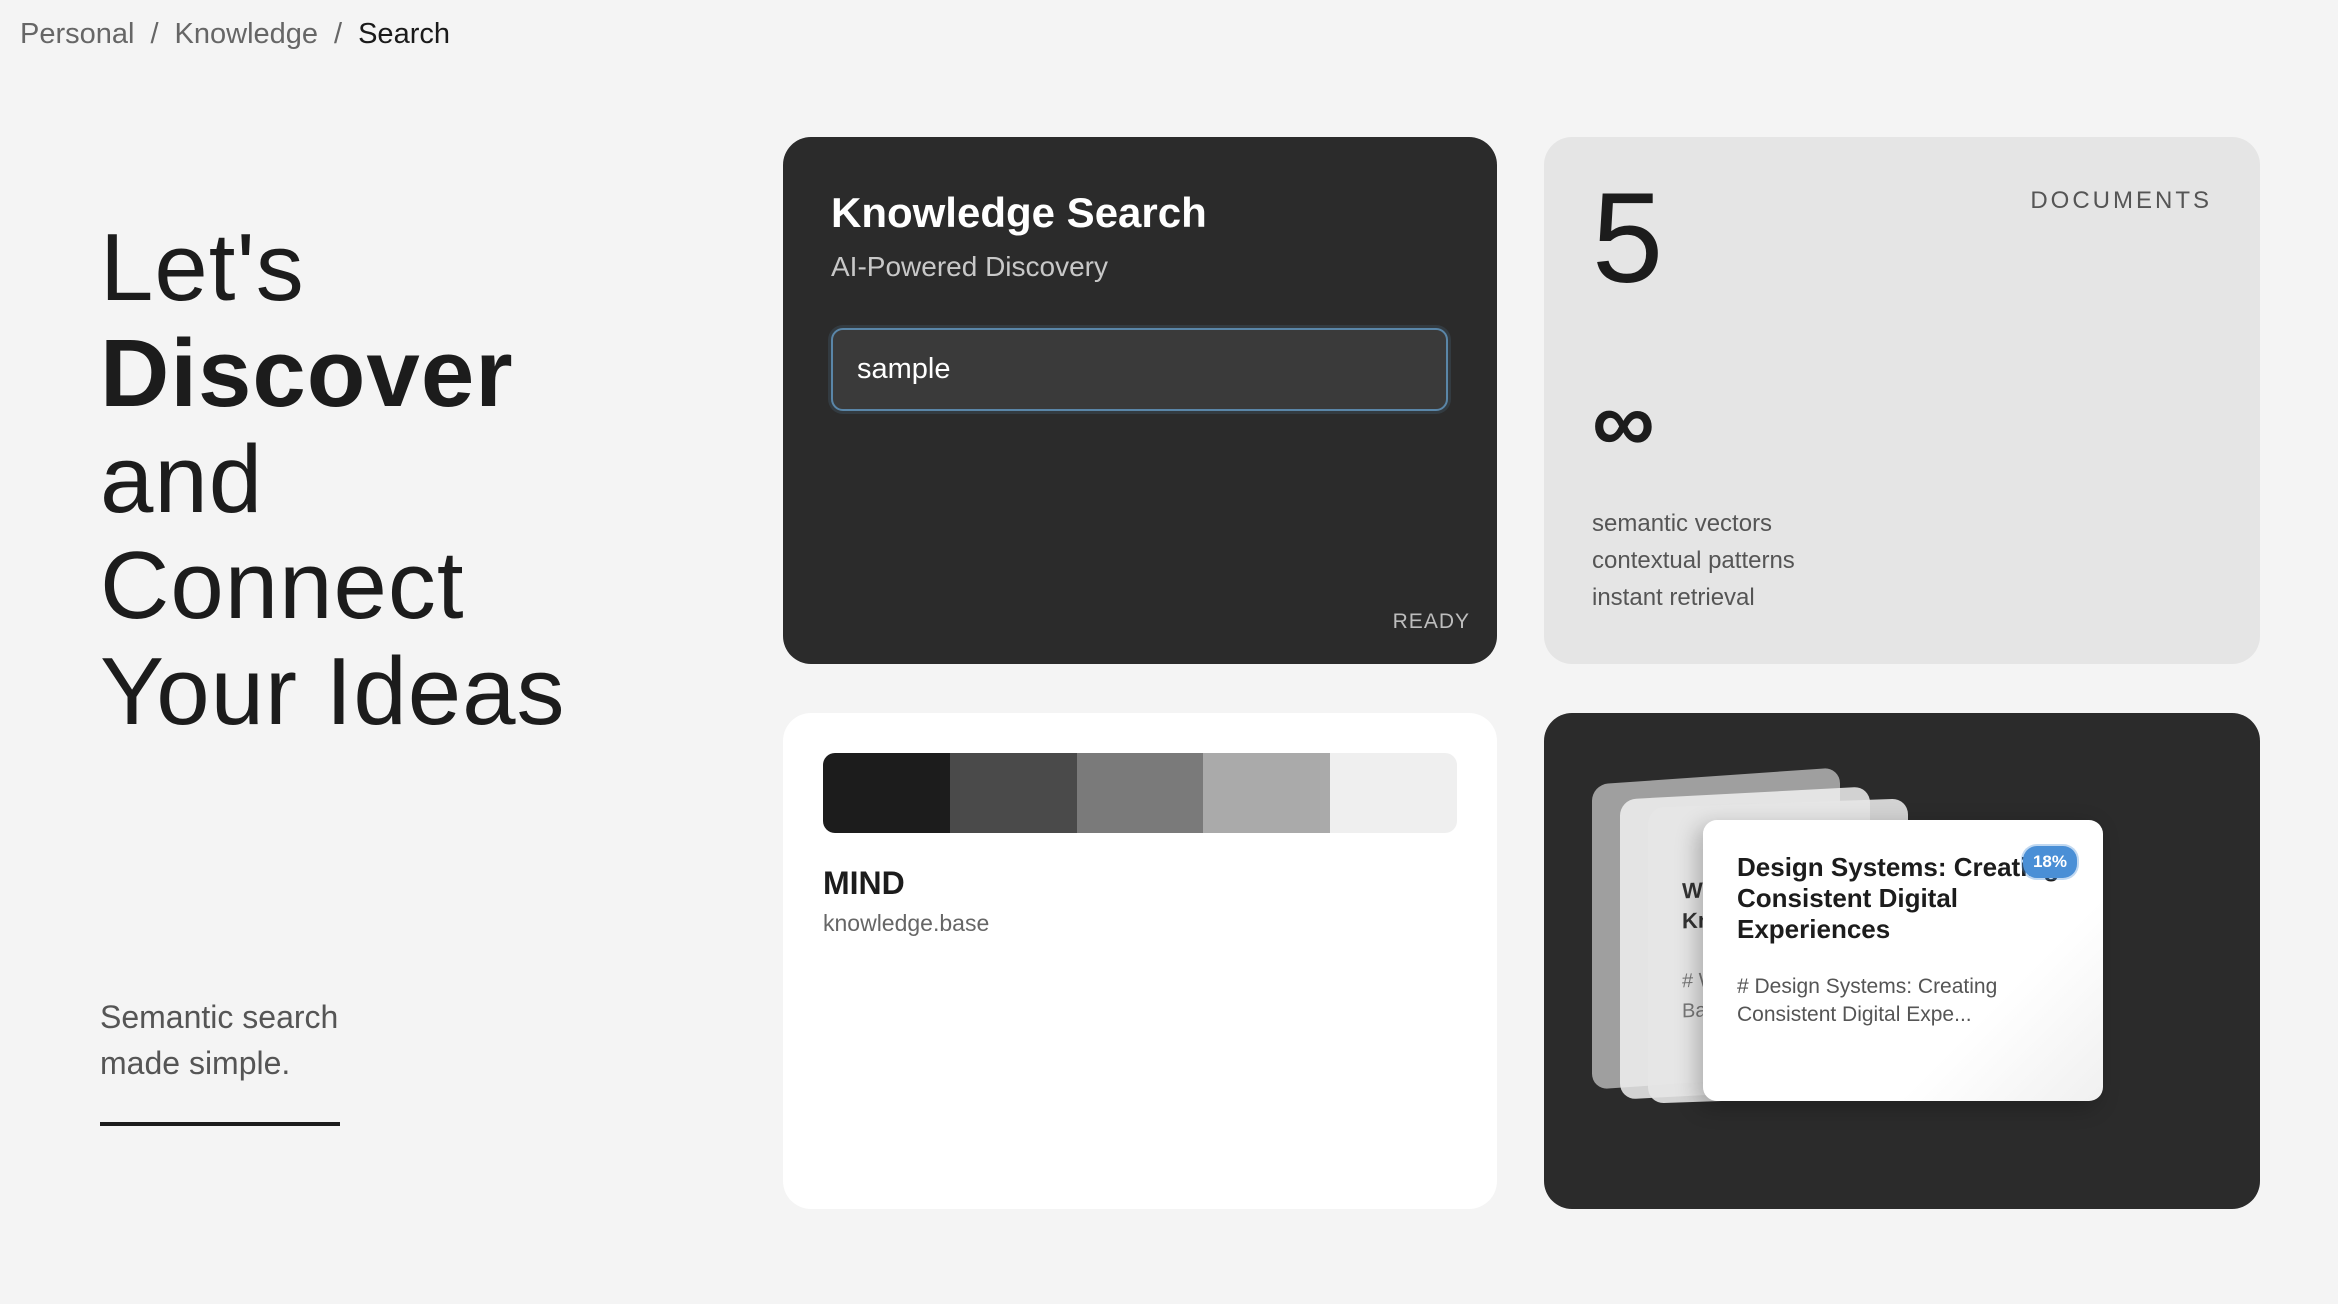  What do you see at coordinates (969, 266) in the screenshot?
I see `search-card-subtitle: AI-Powered Discovery` at bounding box center [969, 266].